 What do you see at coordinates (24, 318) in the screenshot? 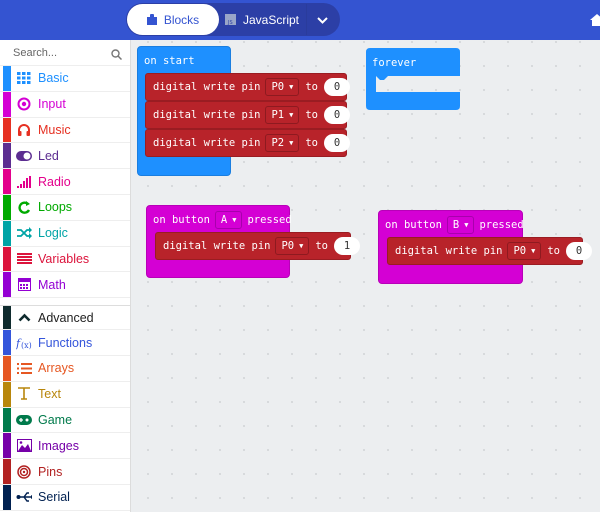
I see `chevron-up-icon` at bounding box center [24, 318].